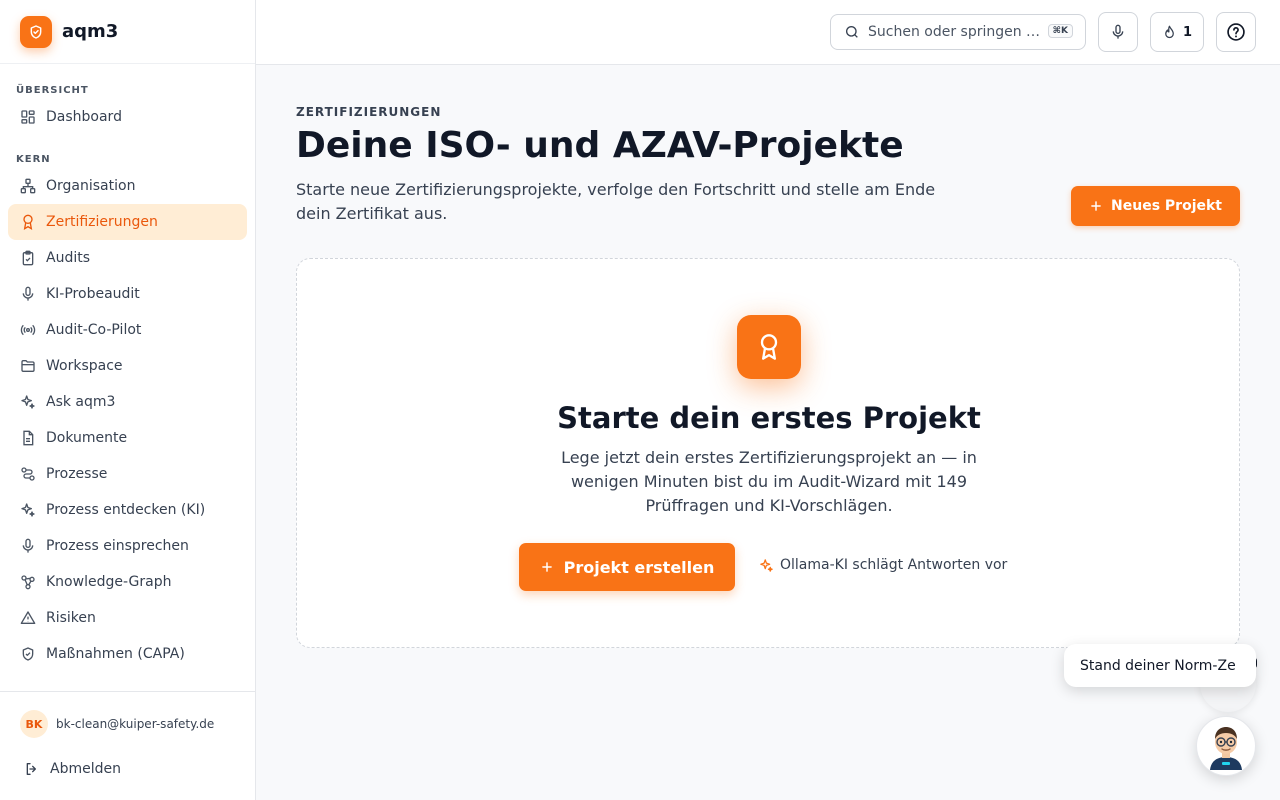 The image size is (1280, 800). I want to click on help-button, so click(1236, 32).